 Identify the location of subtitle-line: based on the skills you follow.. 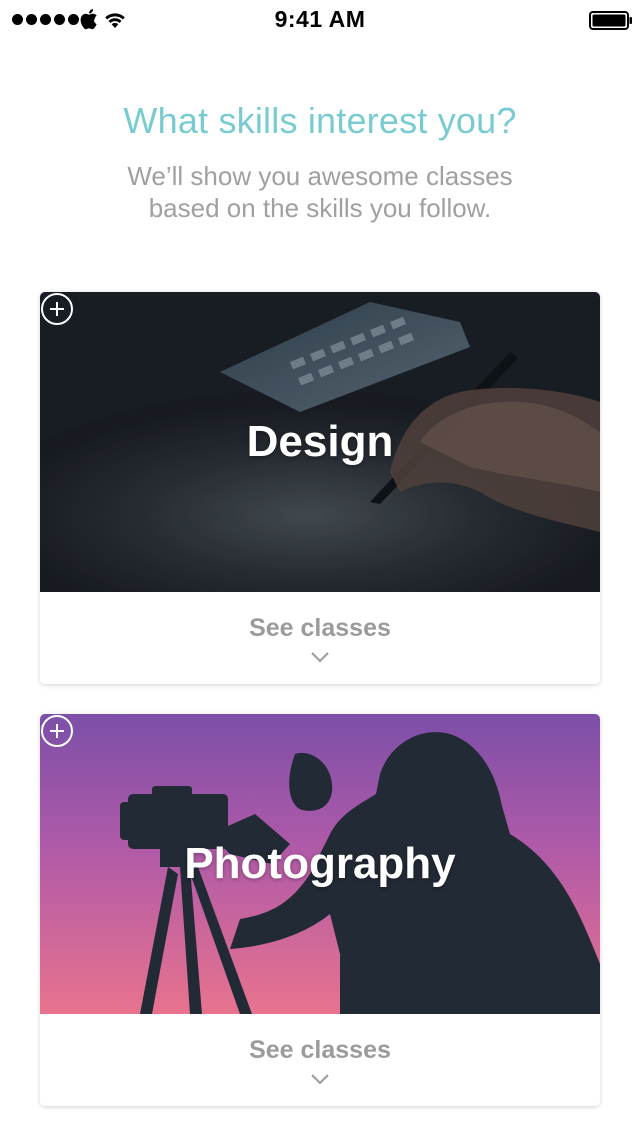
(320, 208).